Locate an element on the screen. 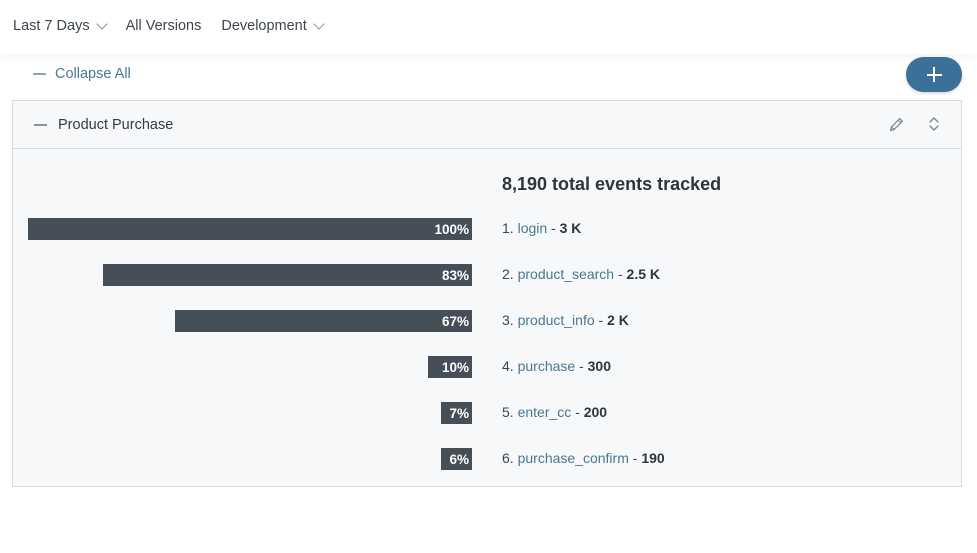  funnel-step: 2. product_search - 2.5 K is located at coordinates (581, 274).